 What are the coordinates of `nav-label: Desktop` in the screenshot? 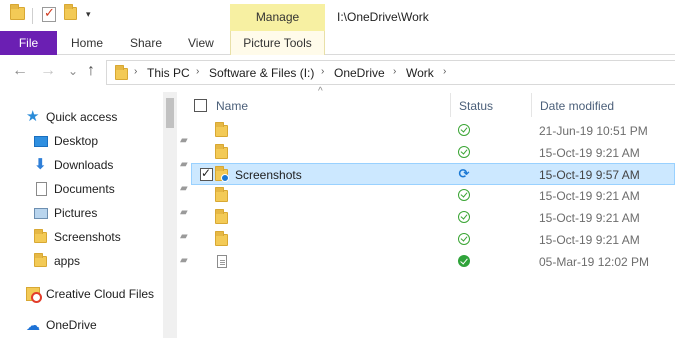 It's located at (76, 141).